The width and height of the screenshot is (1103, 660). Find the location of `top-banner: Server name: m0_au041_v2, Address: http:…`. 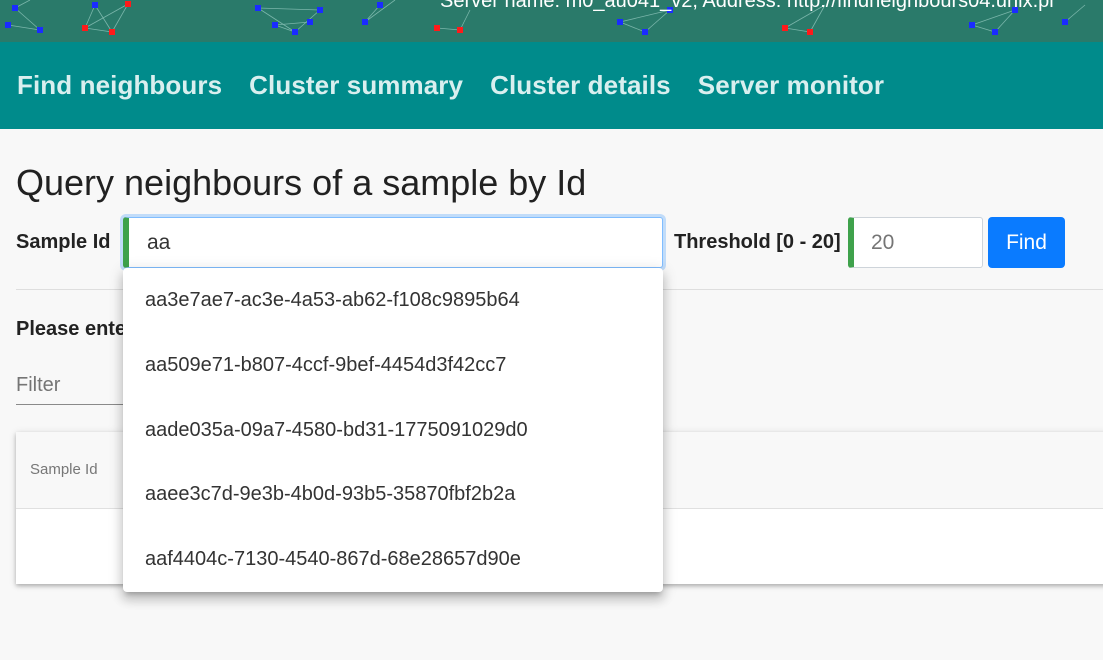

top-banner: Server name: m0_au041_v2, Address: http:… is located at coordinates (551, 21).